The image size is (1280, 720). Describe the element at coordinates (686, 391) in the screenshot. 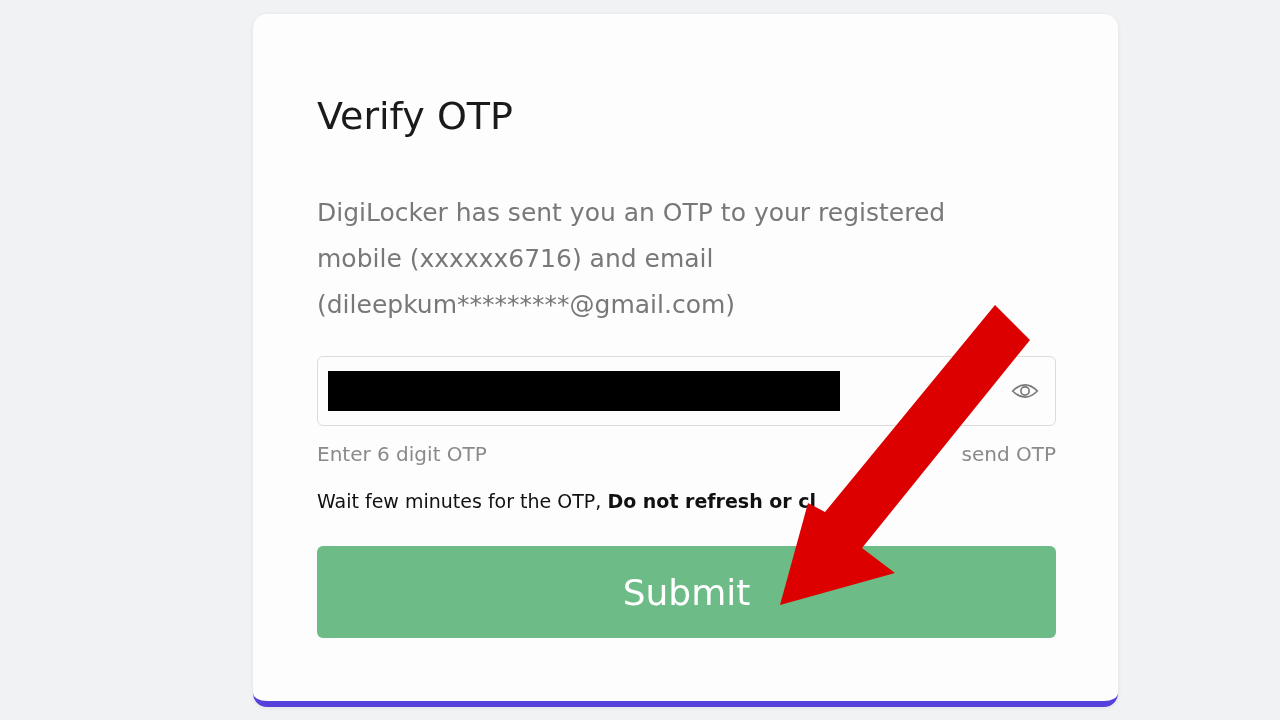

I see `otp-input-field` at that location.